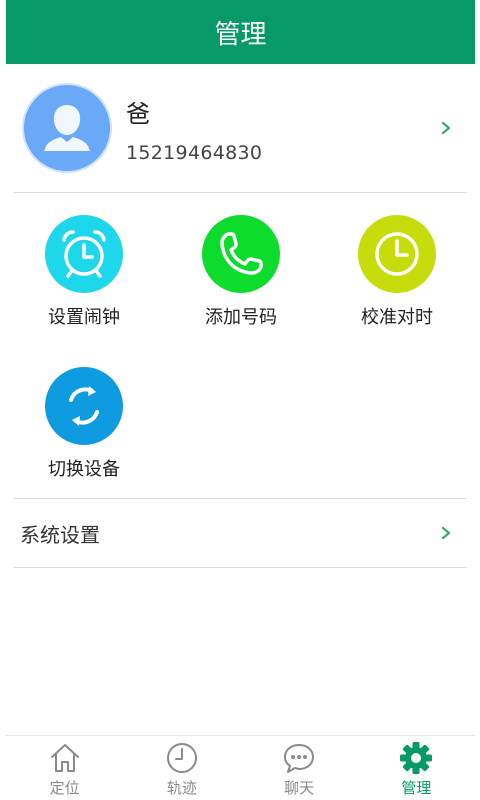 The image size is (480, 800). I want to click on phone-icon, so click(241, 254).